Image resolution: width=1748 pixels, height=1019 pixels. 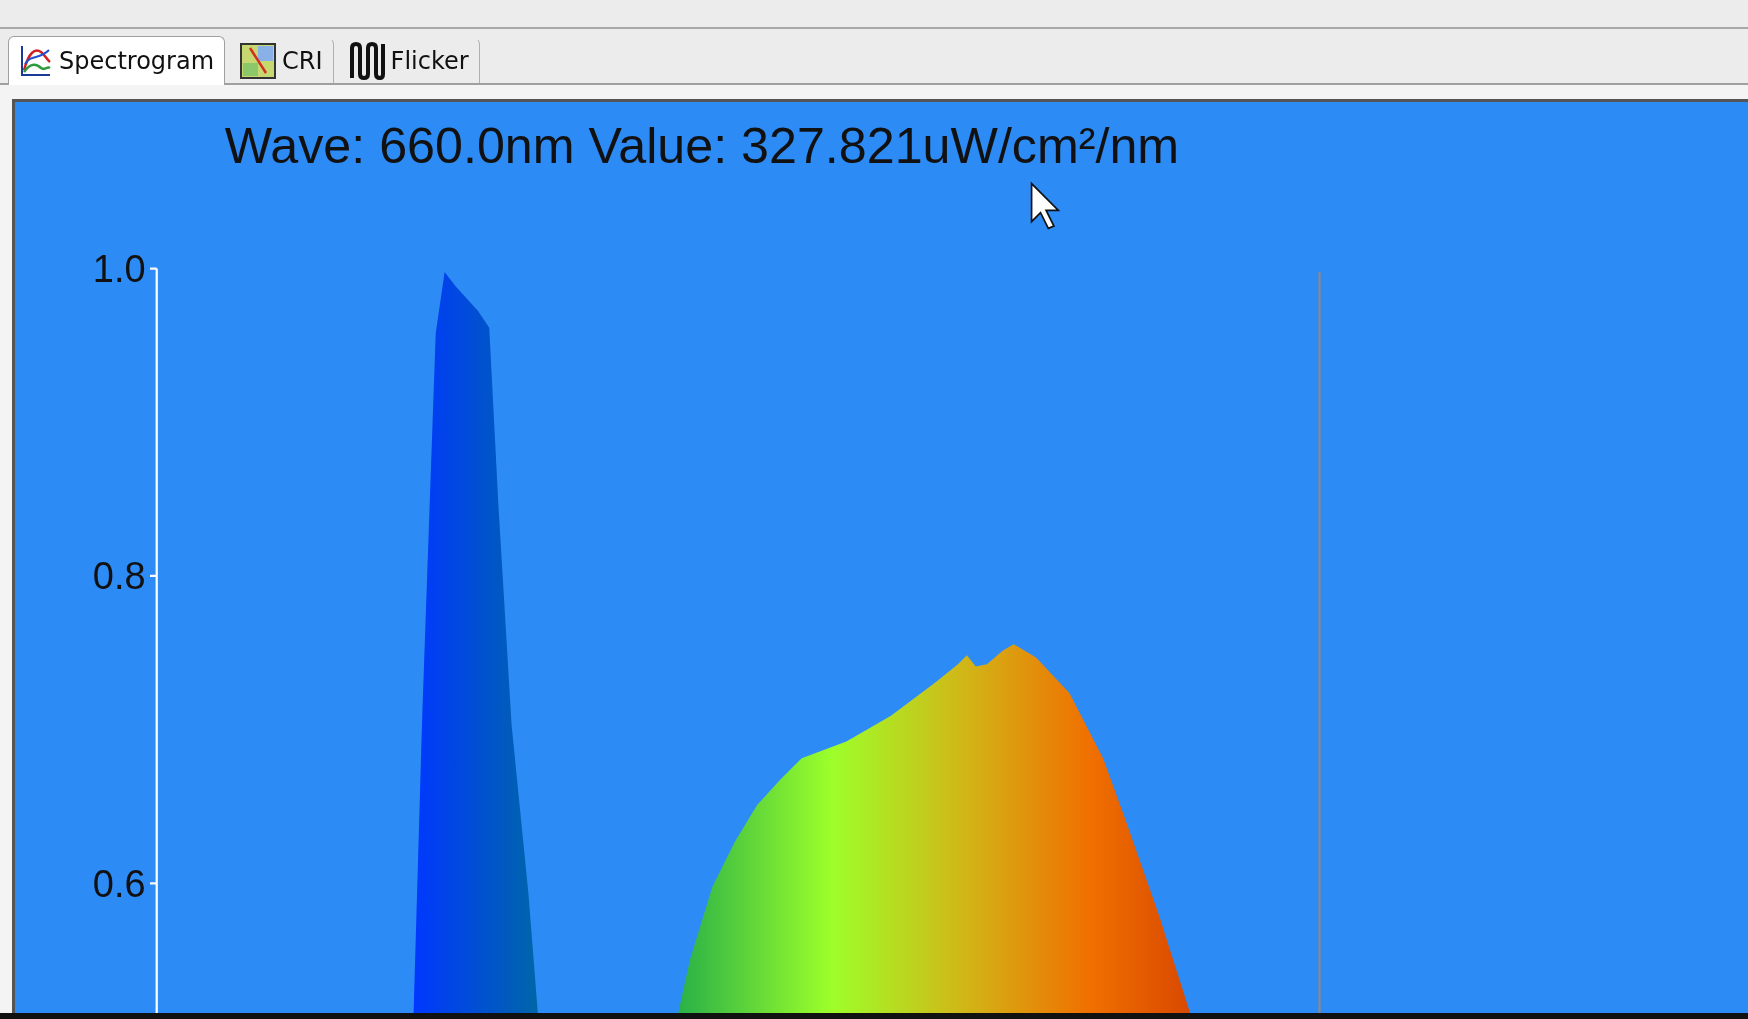 What do you see at coordinates (119, 883) in the screenshot?
I see `y-tick-label: 0.6` at bounding box center [119, 883].